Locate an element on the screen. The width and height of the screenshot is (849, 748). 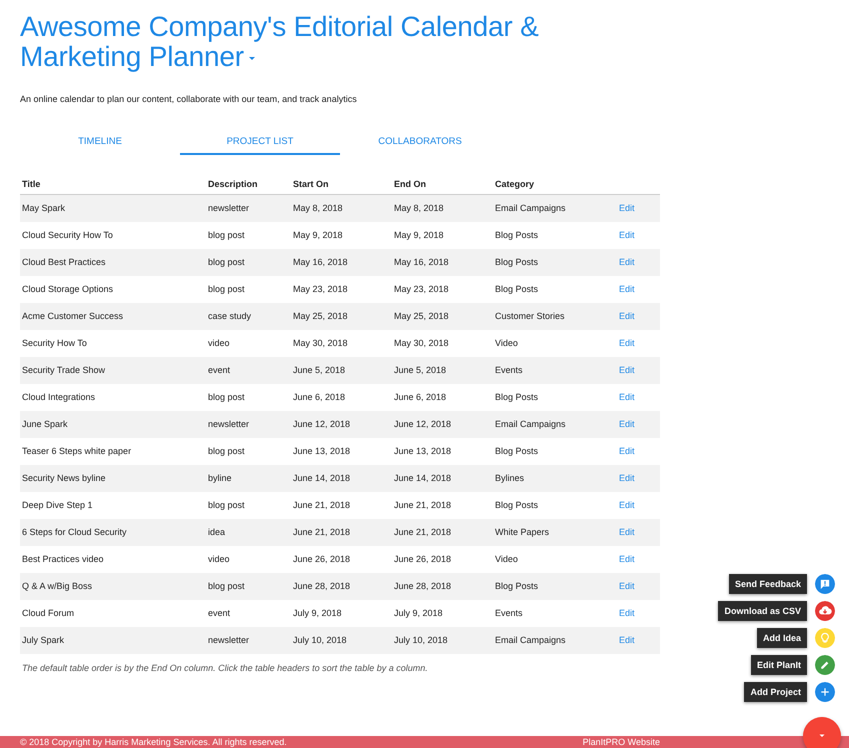
page-subtitle: An online calendar to plan our content, collaborate with our team, and track analytics is located at coordinates (189, 99).